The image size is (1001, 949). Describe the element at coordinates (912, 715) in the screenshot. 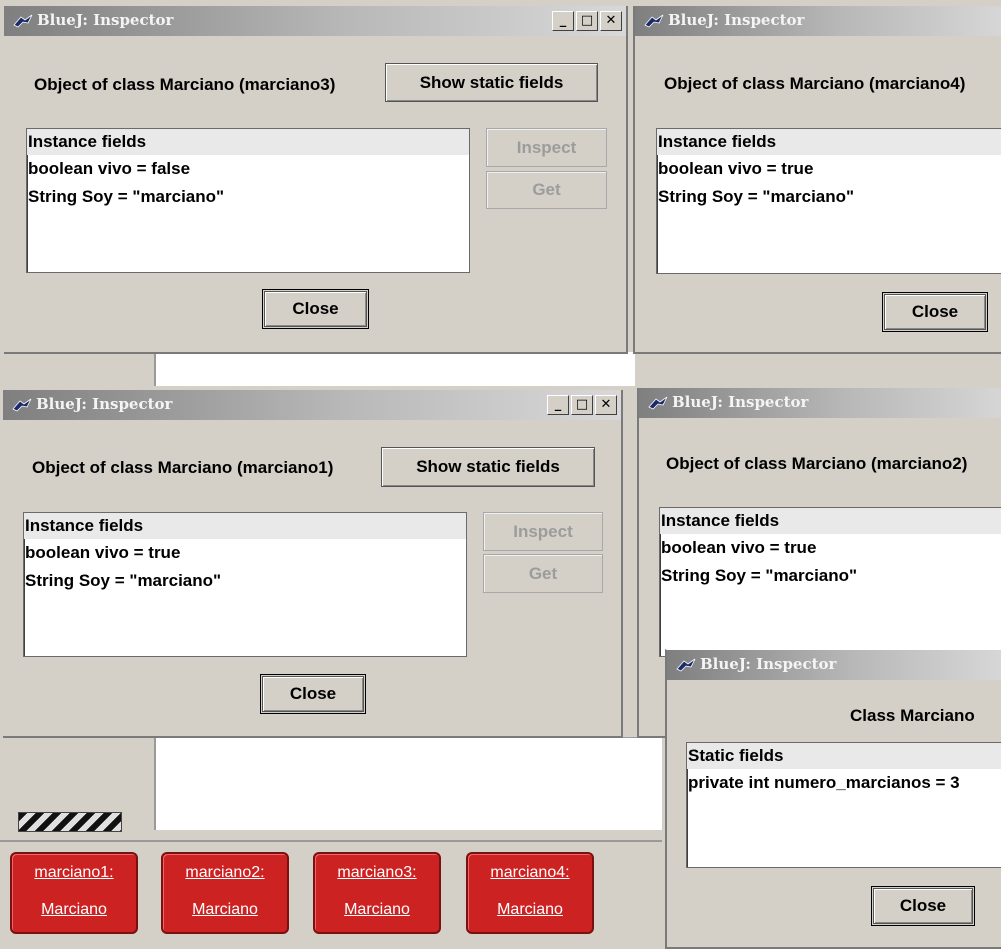

I see `class-heading: Class Marciano` at that location.